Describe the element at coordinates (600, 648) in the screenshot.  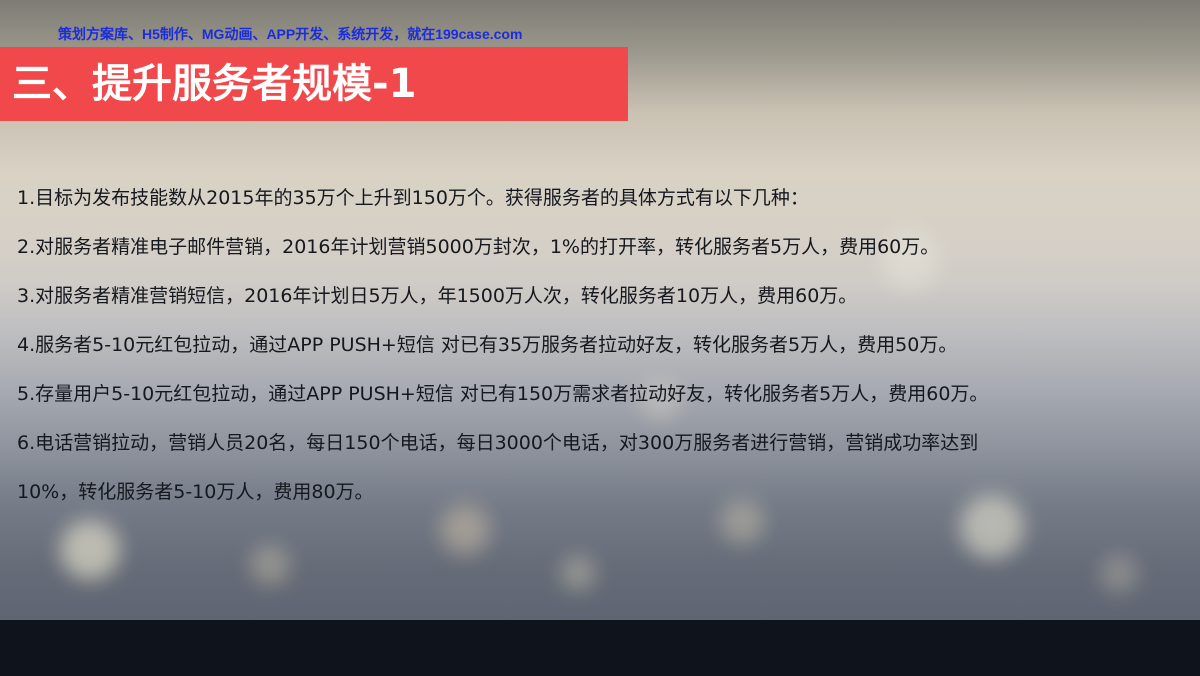
I see `bottom-dark-bar` at that location.